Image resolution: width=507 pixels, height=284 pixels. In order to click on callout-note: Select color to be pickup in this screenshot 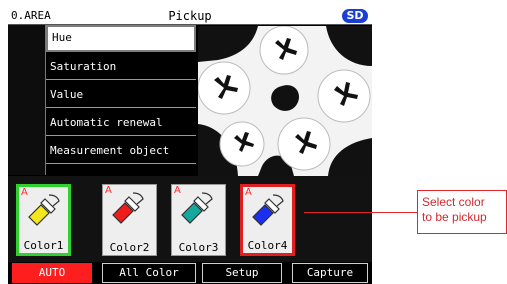, I will do `click(462, 212)`.